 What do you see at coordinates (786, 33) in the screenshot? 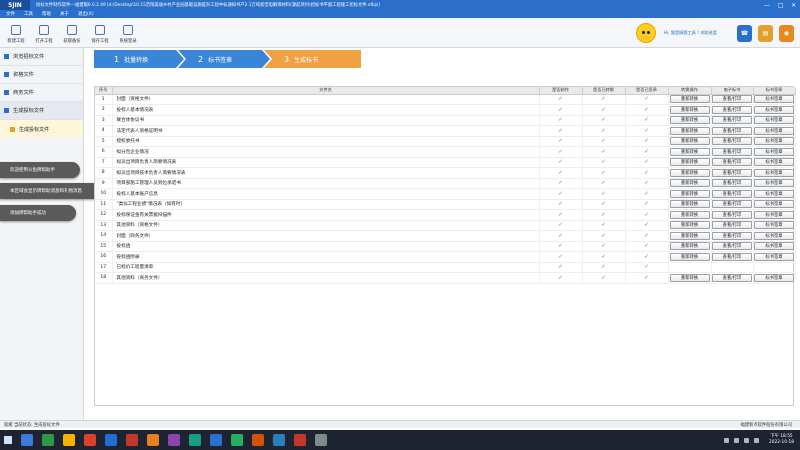
I see `notice-button: ◉` at bounding box center [786, 33].